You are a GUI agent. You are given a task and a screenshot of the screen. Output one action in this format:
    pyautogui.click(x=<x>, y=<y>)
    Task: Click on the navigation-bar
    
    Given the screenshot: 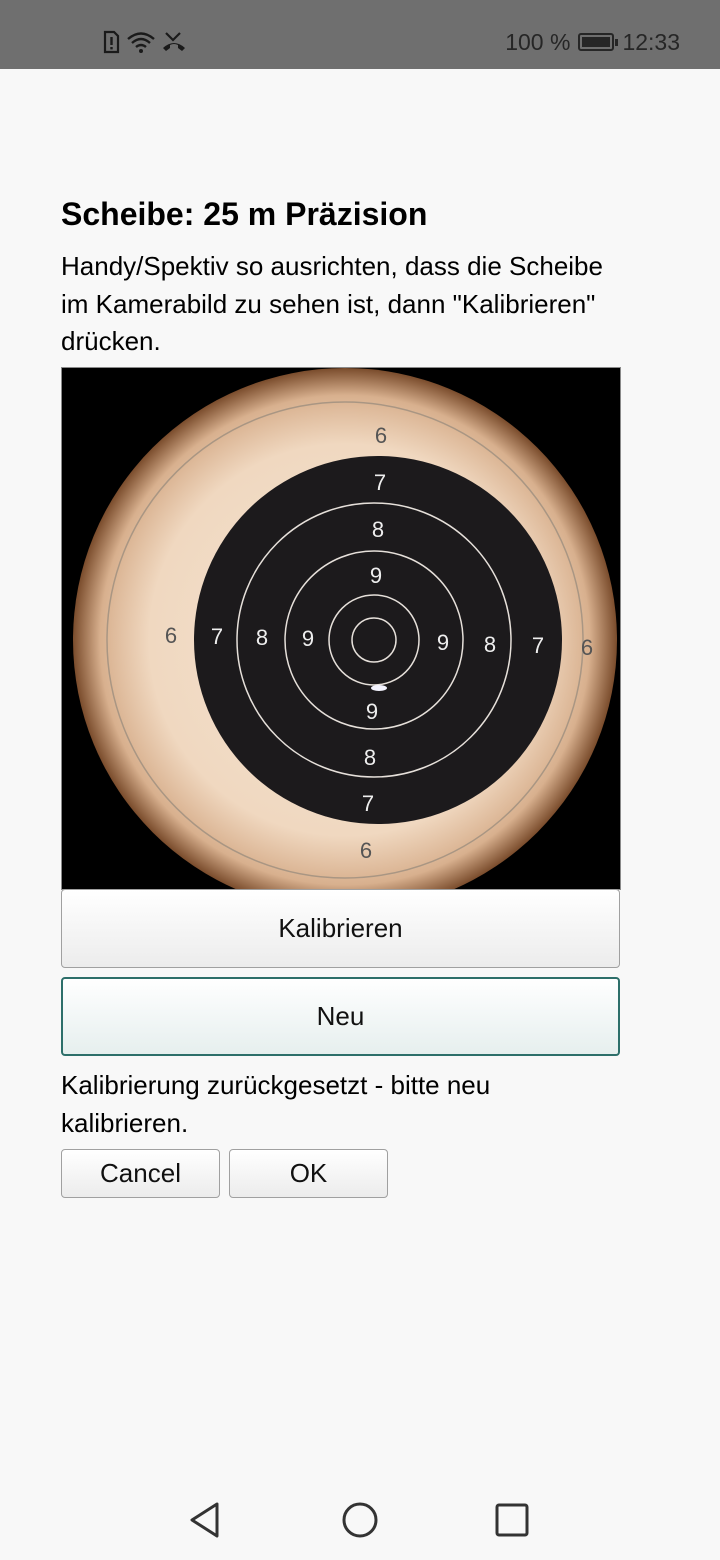 What is the action you would take?
    pyautogui.click(x=360, y=1520)
    